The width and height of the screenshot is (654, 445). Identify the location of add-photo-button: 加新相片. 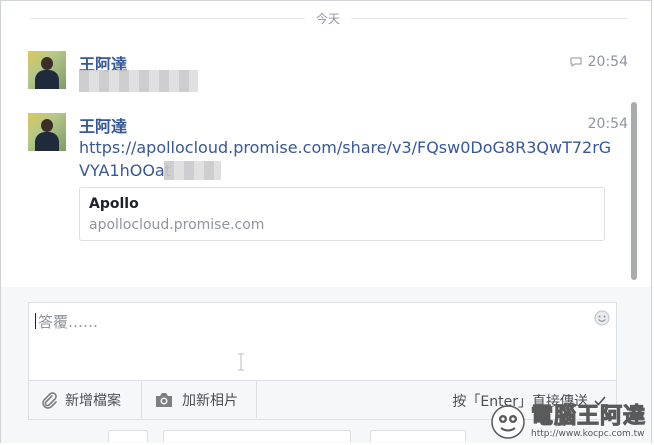
(199, 399).